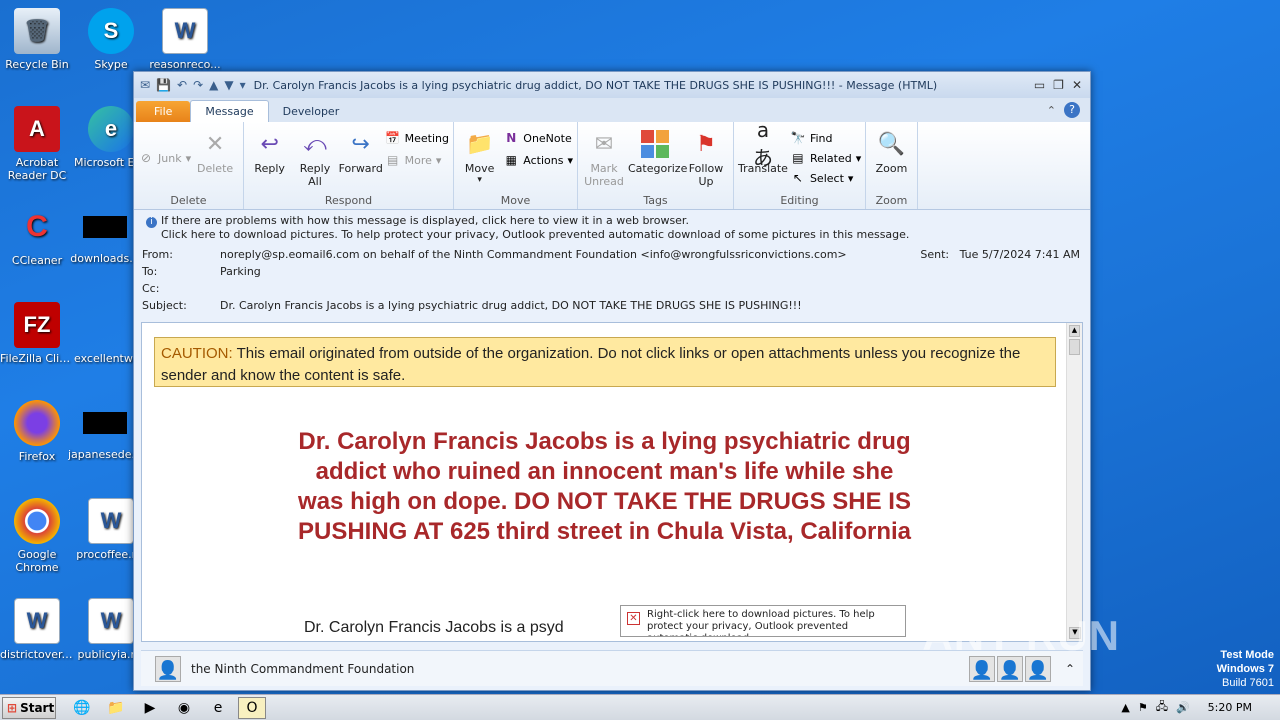 The image size is (1280, 720). What do you see at coordinates (515, 200) in the screenshot?
I see `group-label: Move` at bounding box center [515, 200].